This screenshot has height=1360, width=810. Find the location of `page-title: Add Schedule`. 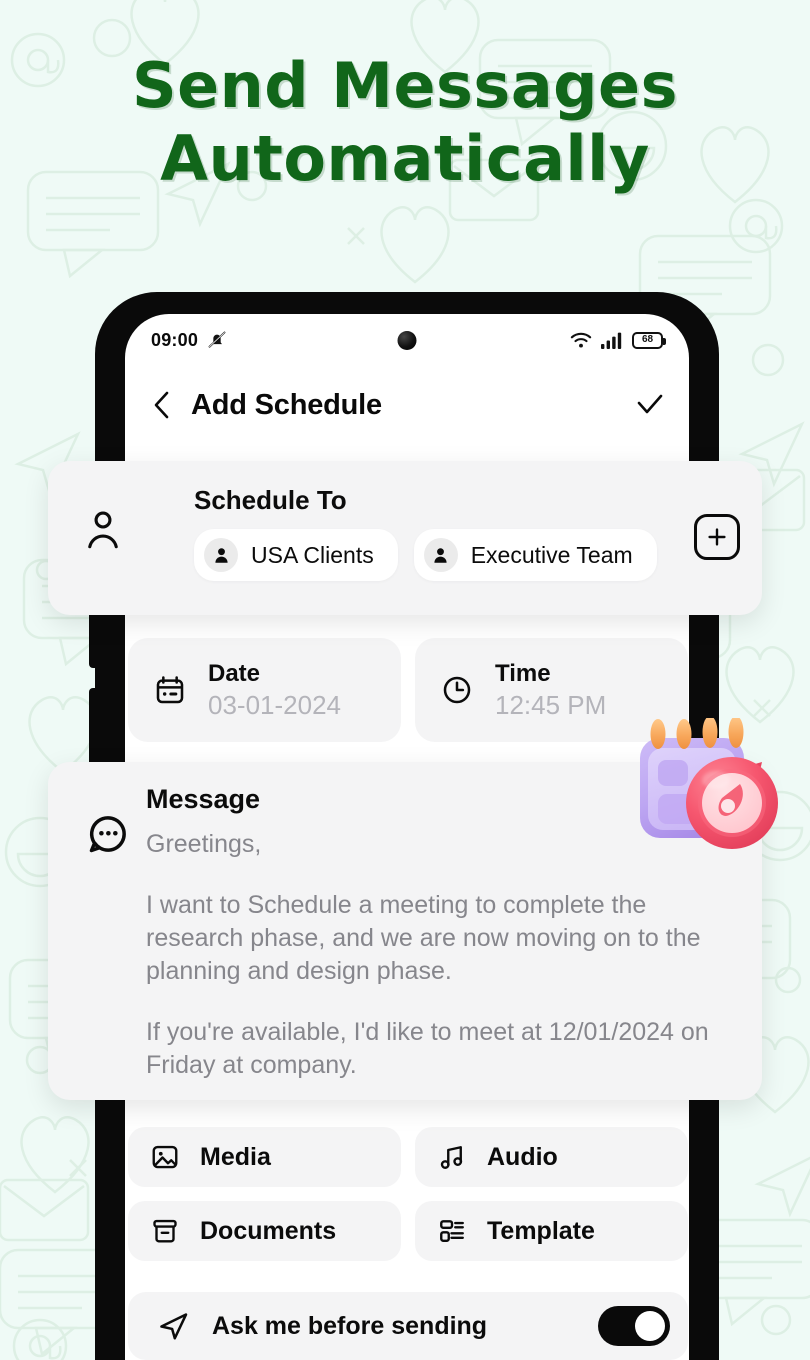

page-title: Add Schedule is located at coordinates (286, 404).